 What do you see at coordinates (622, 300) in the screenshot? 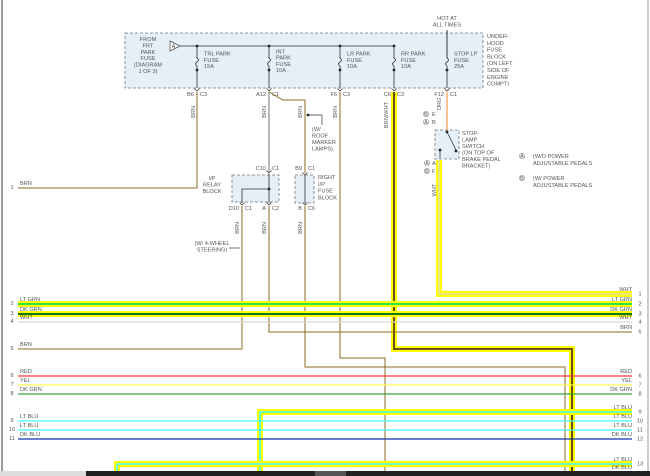
I see `right-circuit-color: LT GRN` at bounding box center [622, 300].